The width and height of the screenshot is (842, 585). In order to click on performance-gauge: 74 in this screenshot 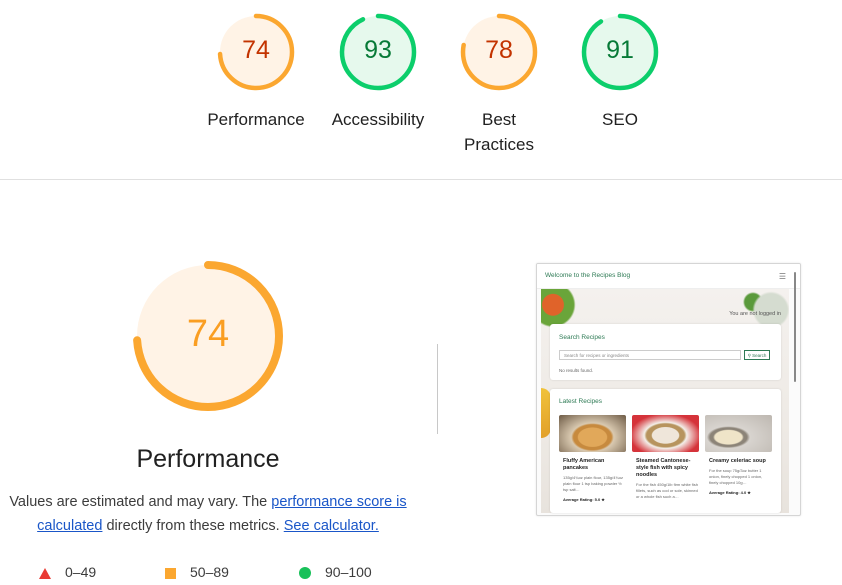, I will do `click(208, 336)`.